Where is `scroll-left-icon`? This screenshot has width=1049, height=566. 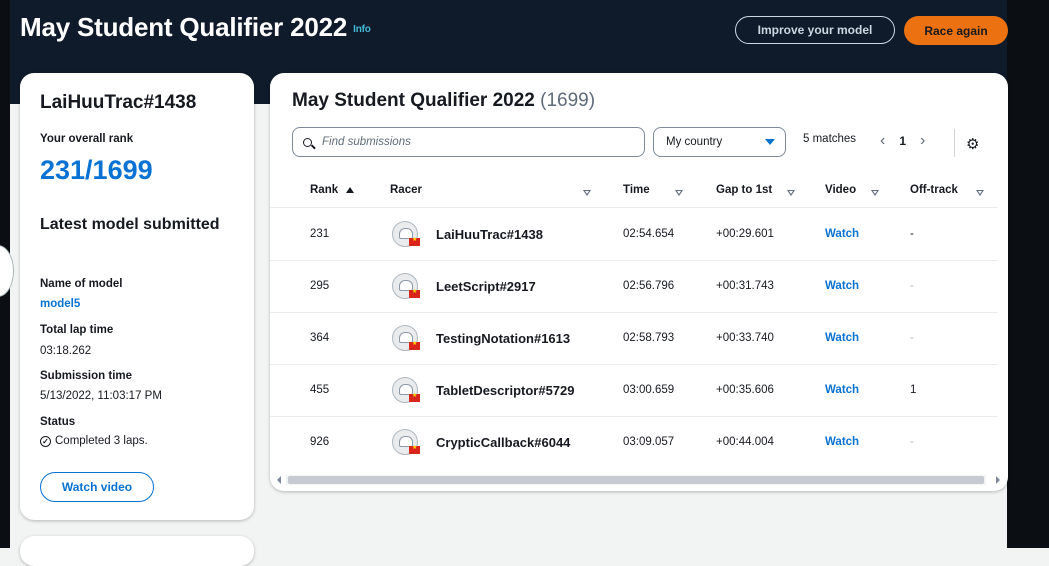 scroll-left-icon is located at coordinates (279, 480).